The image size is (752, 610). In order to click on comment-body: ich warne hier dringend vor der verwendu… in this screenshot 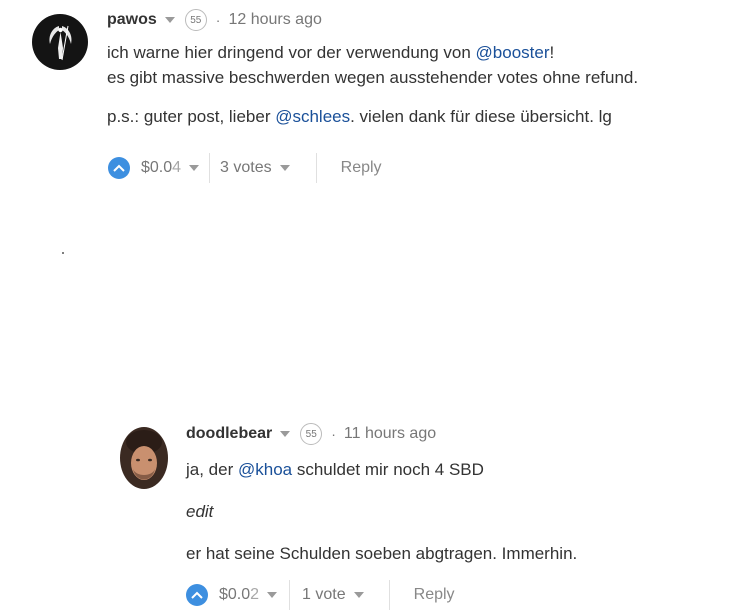, I will do `click(372, 84)`.